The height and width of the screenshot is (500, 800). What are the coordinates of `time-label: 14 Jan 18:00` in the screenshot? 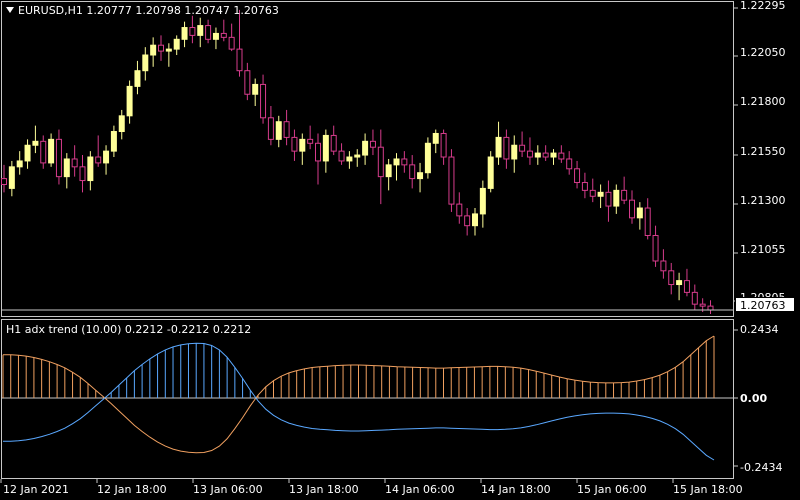 It's located at (516, 489).